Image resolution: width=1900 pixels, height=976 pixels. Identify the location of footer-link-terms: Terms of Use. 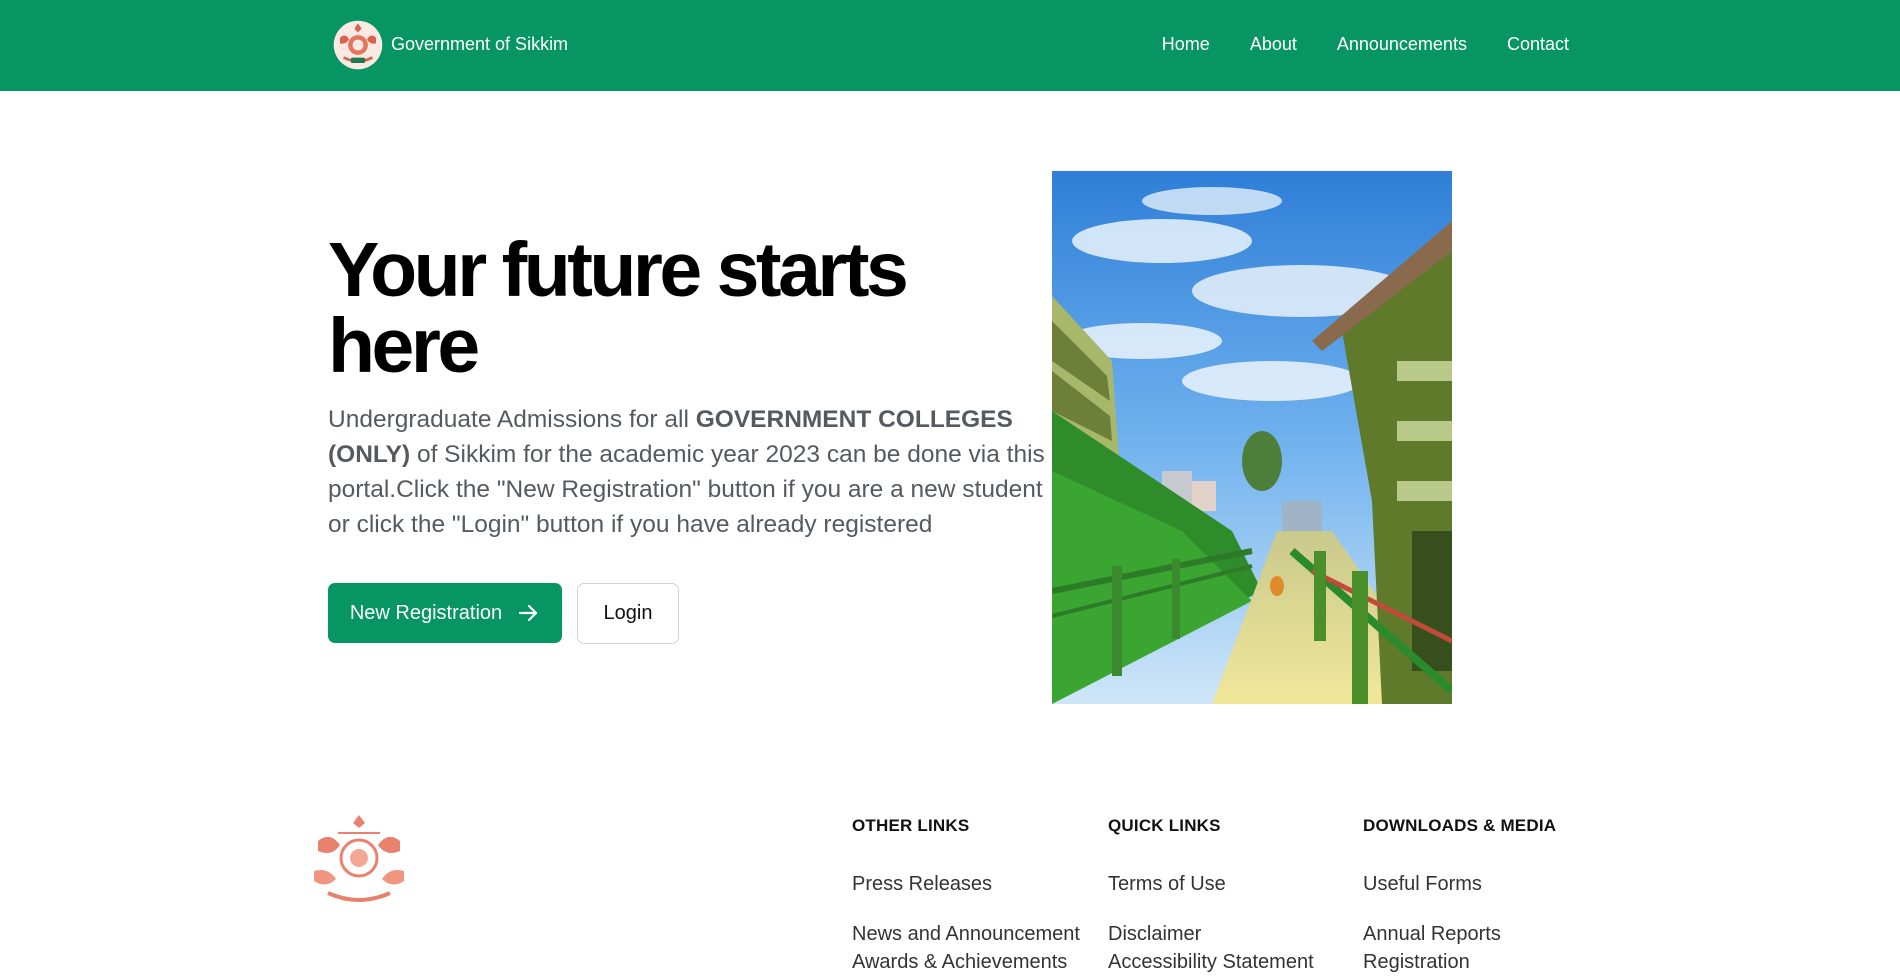
(1228, 884).